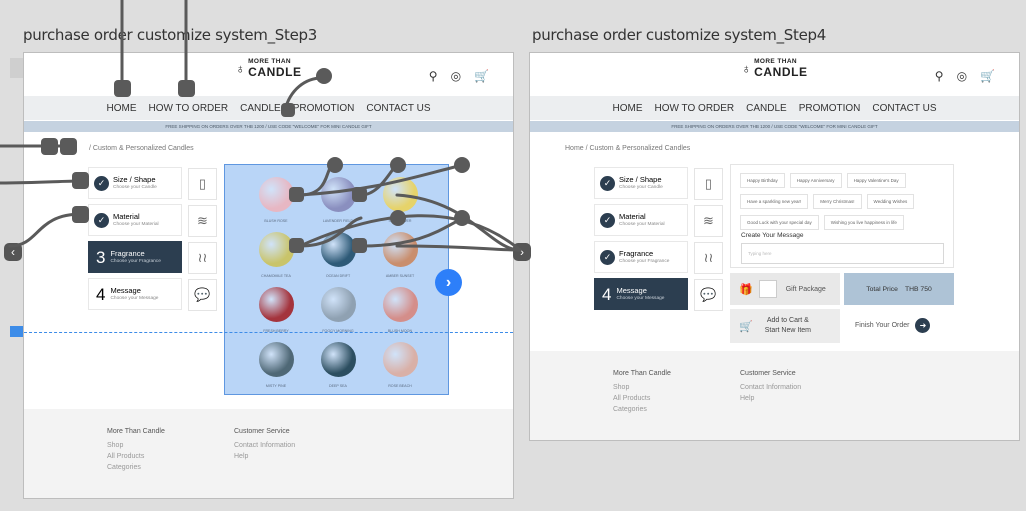 The width and height of the screenshot is (1026, 511). Describe the element at coordinates (815, 180) in the screenshot. I see `message-tag: Happy Anniversary` at that location.